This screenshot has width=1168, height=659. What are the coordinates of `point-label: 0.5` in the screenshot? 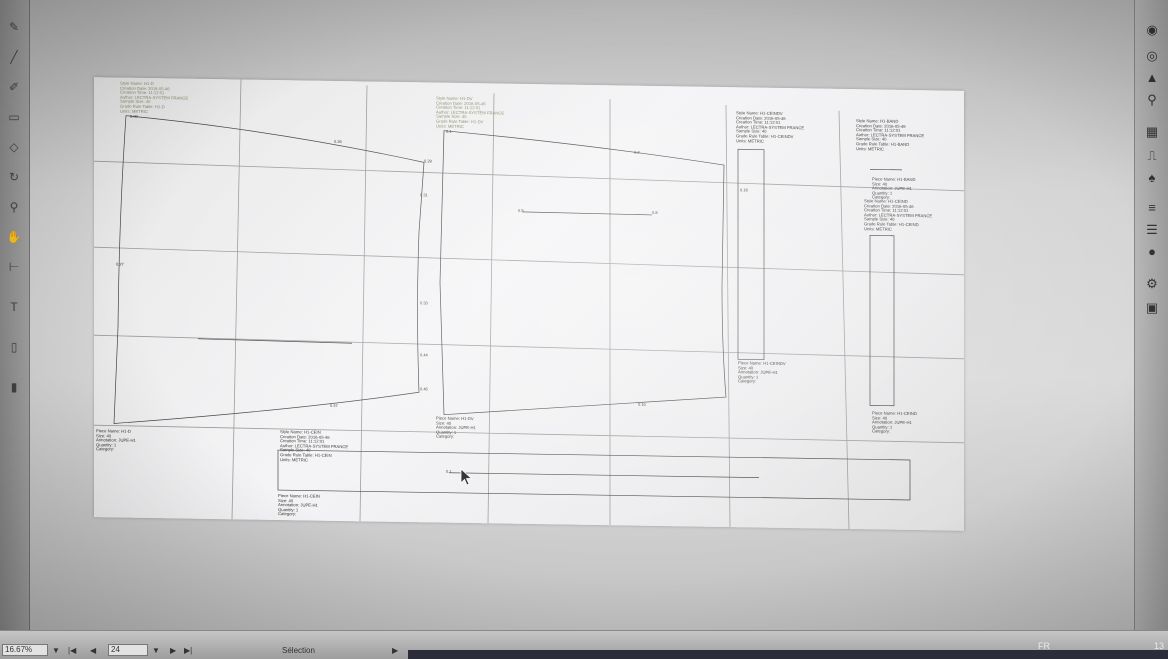 It's located at (521, 210).